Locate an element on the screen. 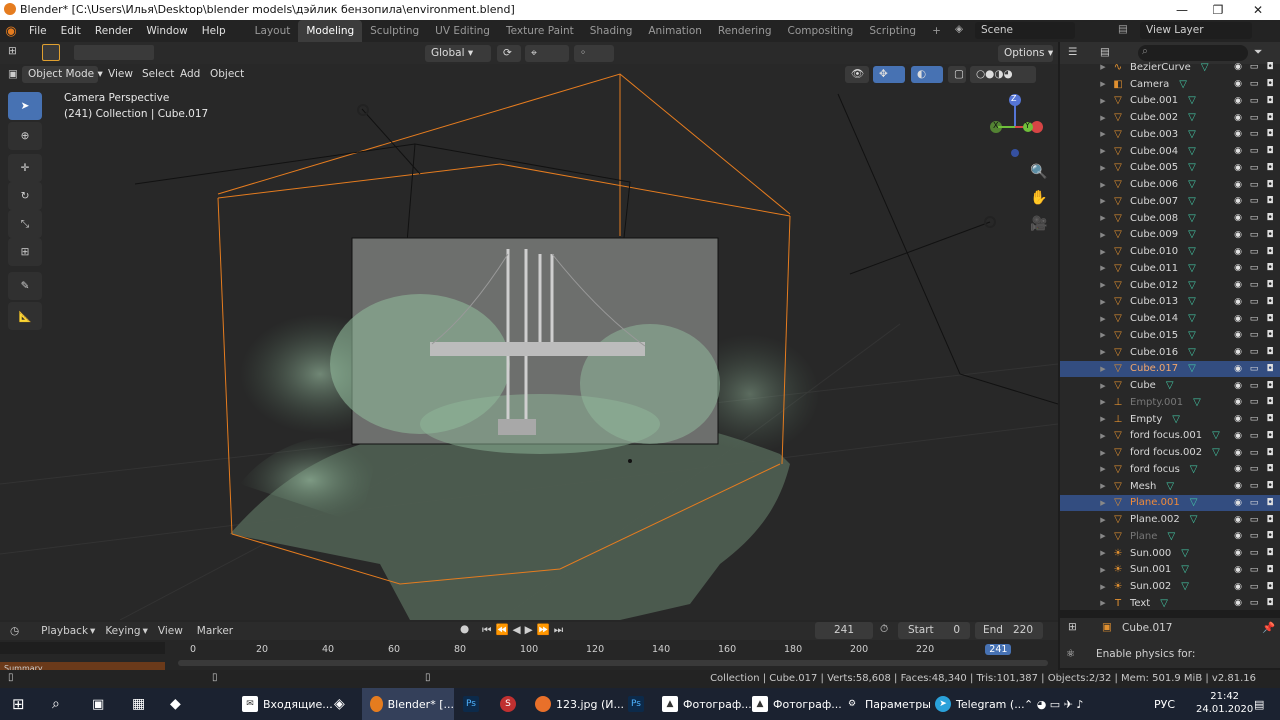 The image size is (1280, 720). menu-marker: Marker is located at coordinates (215, 631).